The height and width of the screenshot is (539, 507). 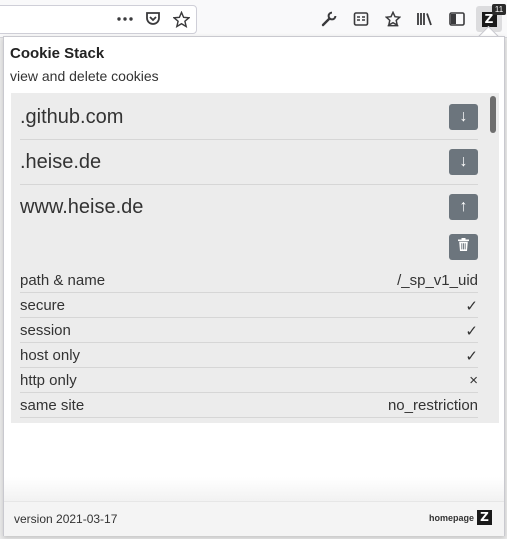 What do you see at coordinates (473, 380) in the screenshot?
I see `cross-icon: ×` at bounding box center [473, 380].